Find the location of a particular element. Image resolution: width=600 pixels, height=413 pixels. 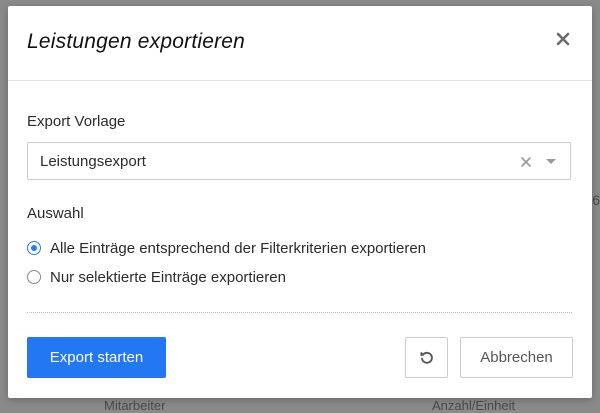

clear-icon is located at coordinates (526, 161).